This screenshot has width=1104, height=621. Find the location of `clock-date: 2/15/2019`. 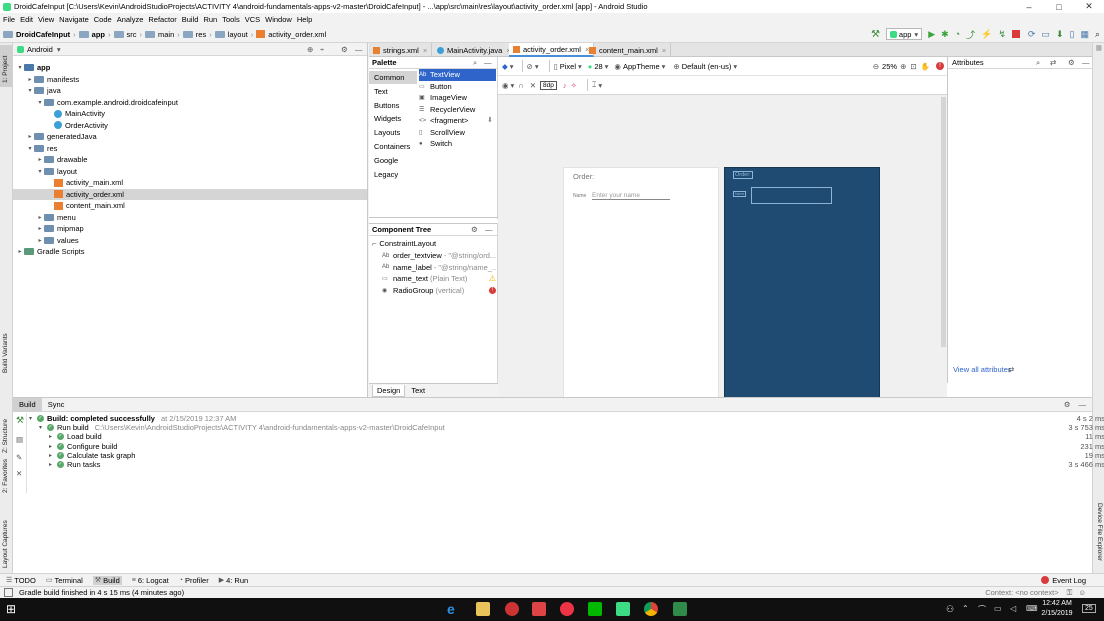

clock-date: 2/15/2019 is located at coordinates (1057, 613).